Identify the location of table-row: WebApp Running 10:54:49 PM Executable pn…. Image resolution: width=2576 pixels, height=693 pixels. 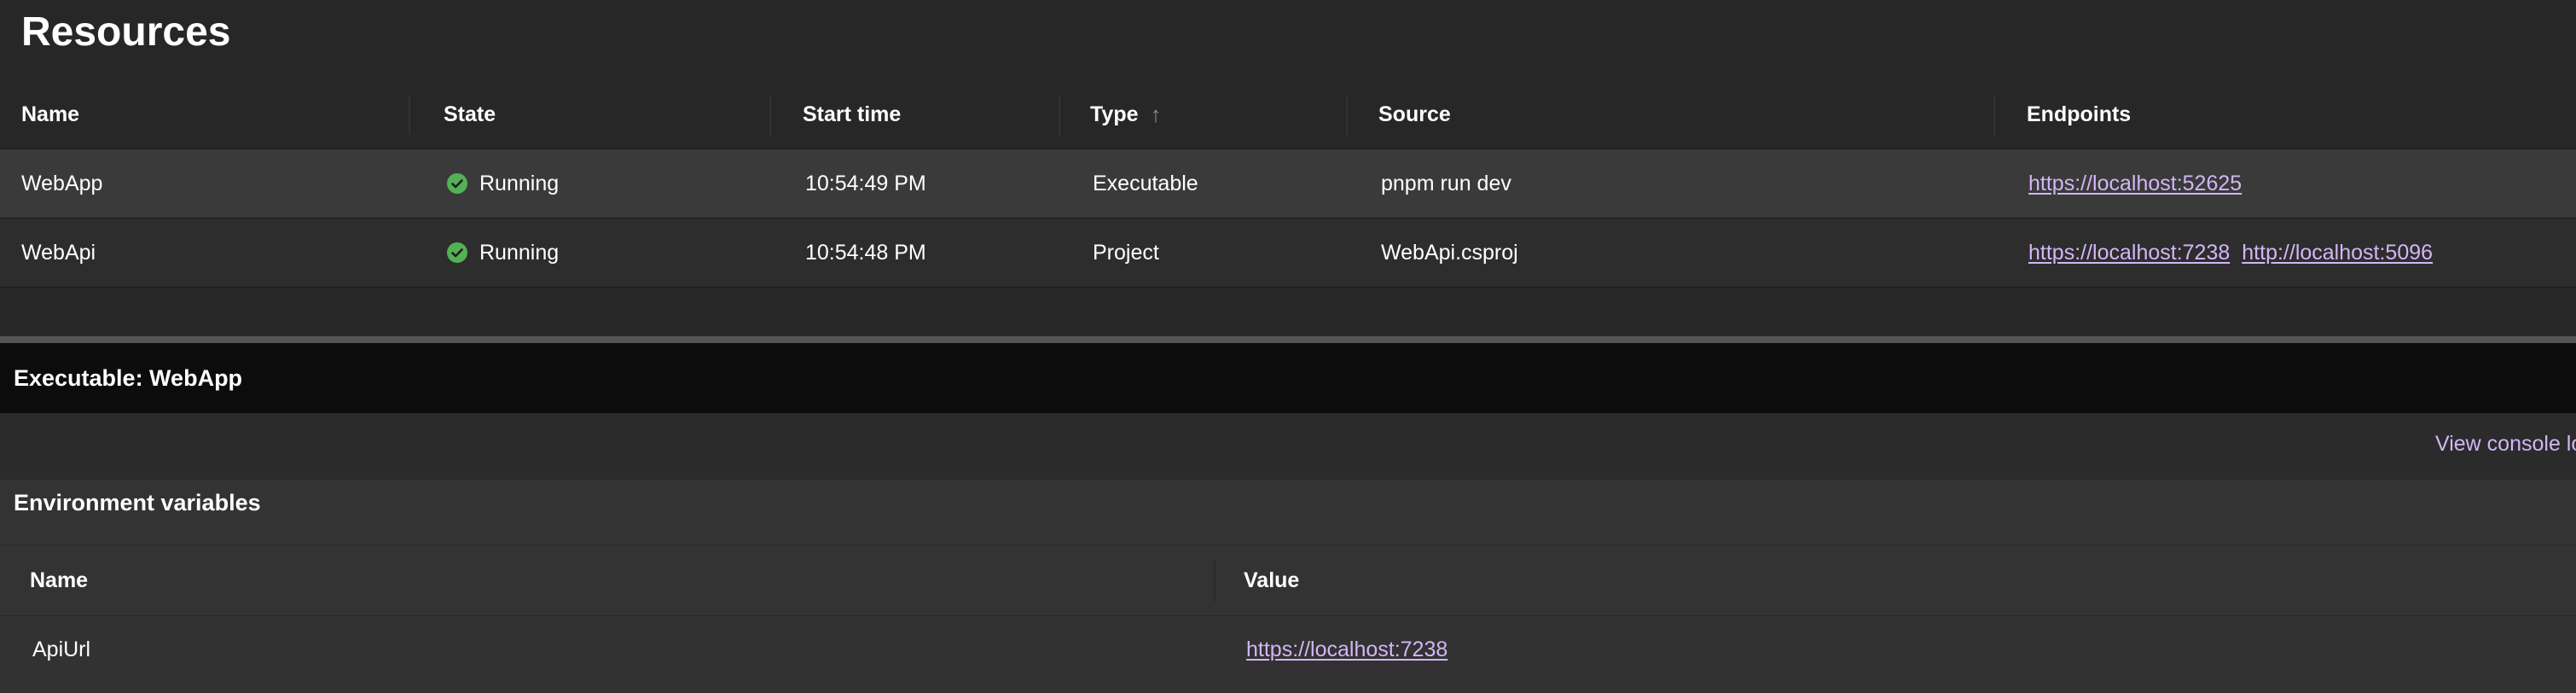
(1288, 183).